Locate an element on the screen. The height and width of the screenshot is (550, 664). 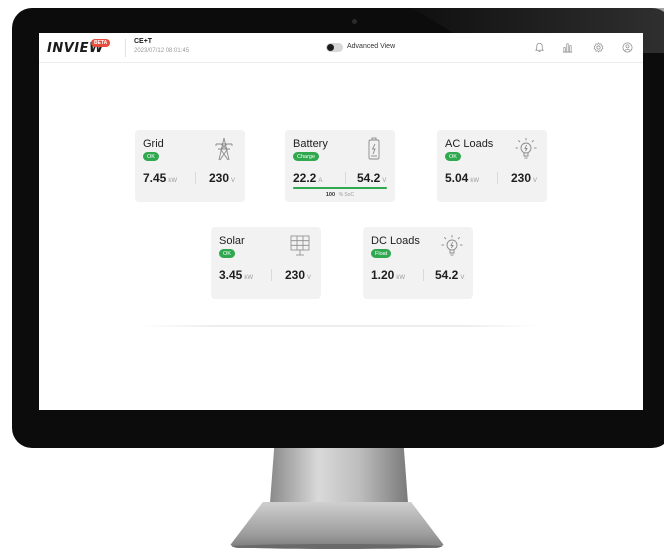
power-value: 5.04 kW is located at coordinates (462, 178).